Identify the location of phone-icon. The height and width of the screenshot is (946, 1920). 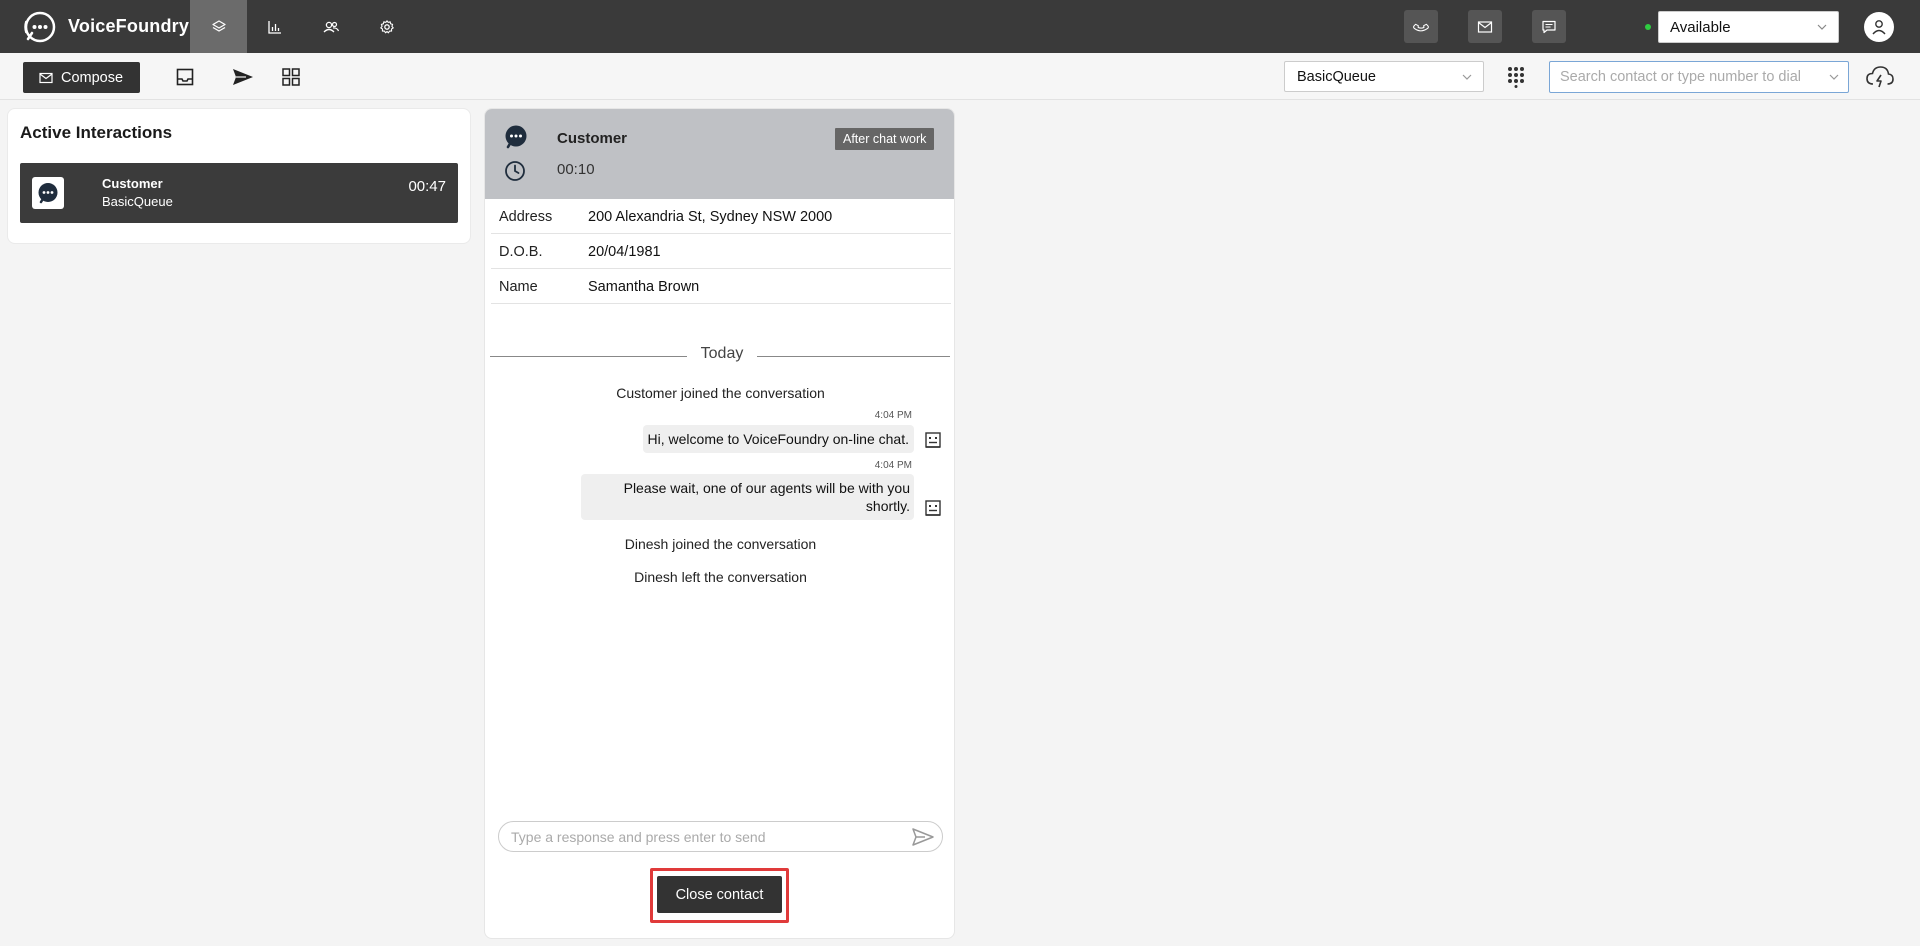
(1421, 27).